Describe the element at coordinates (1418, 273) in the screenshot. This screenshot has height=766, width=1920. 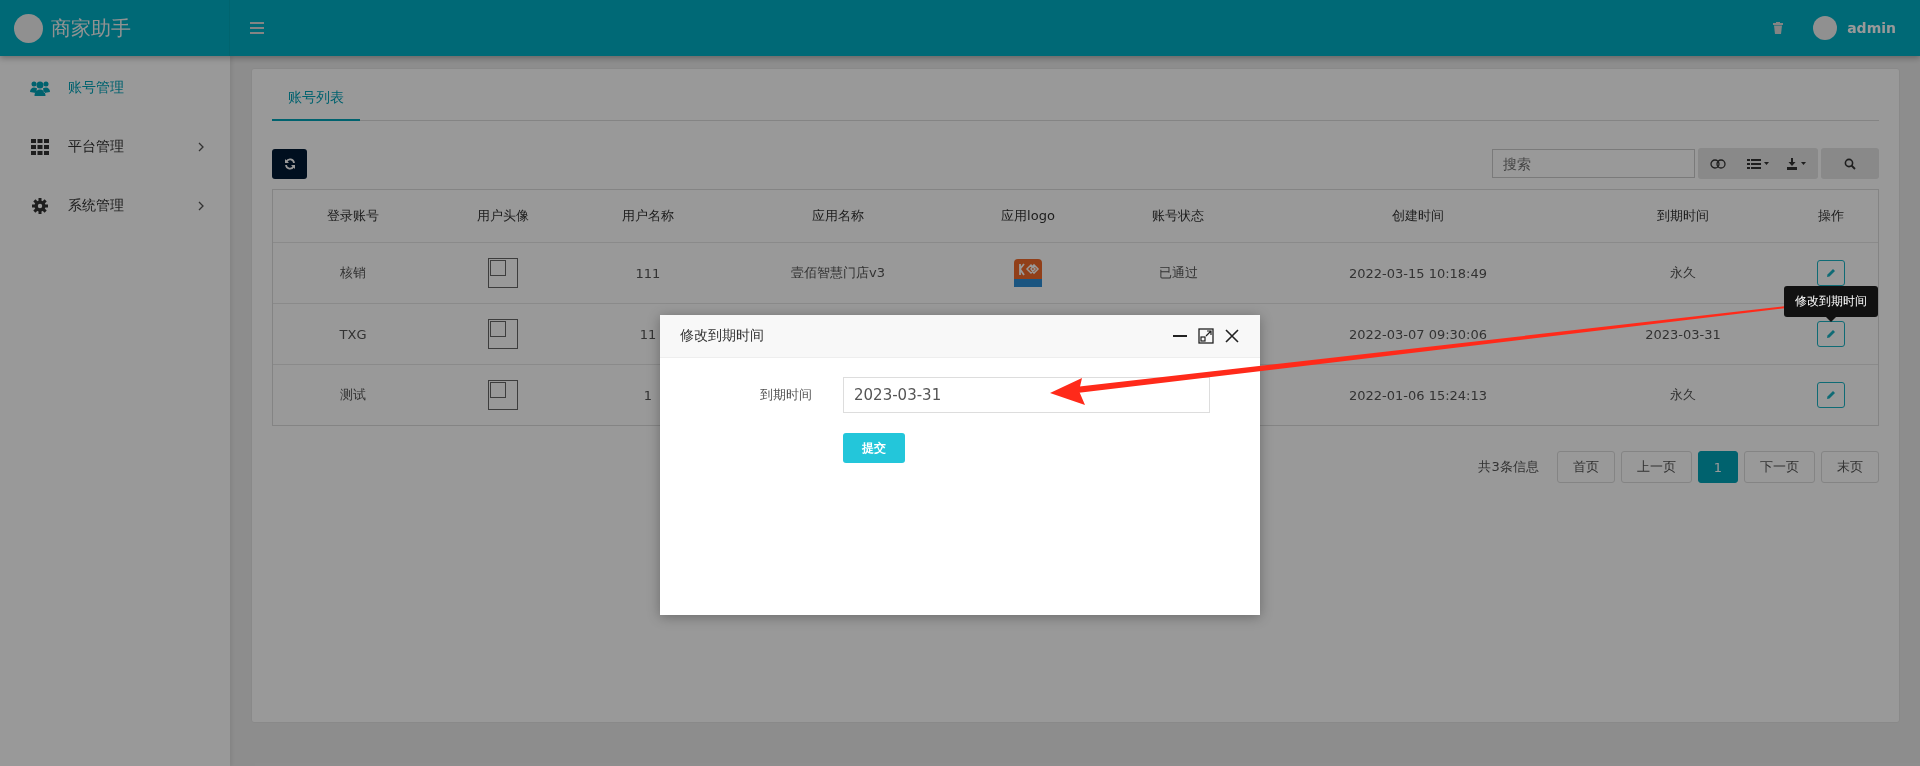
I see `table-cell: 2022-03-15 10:18:49` at that location.